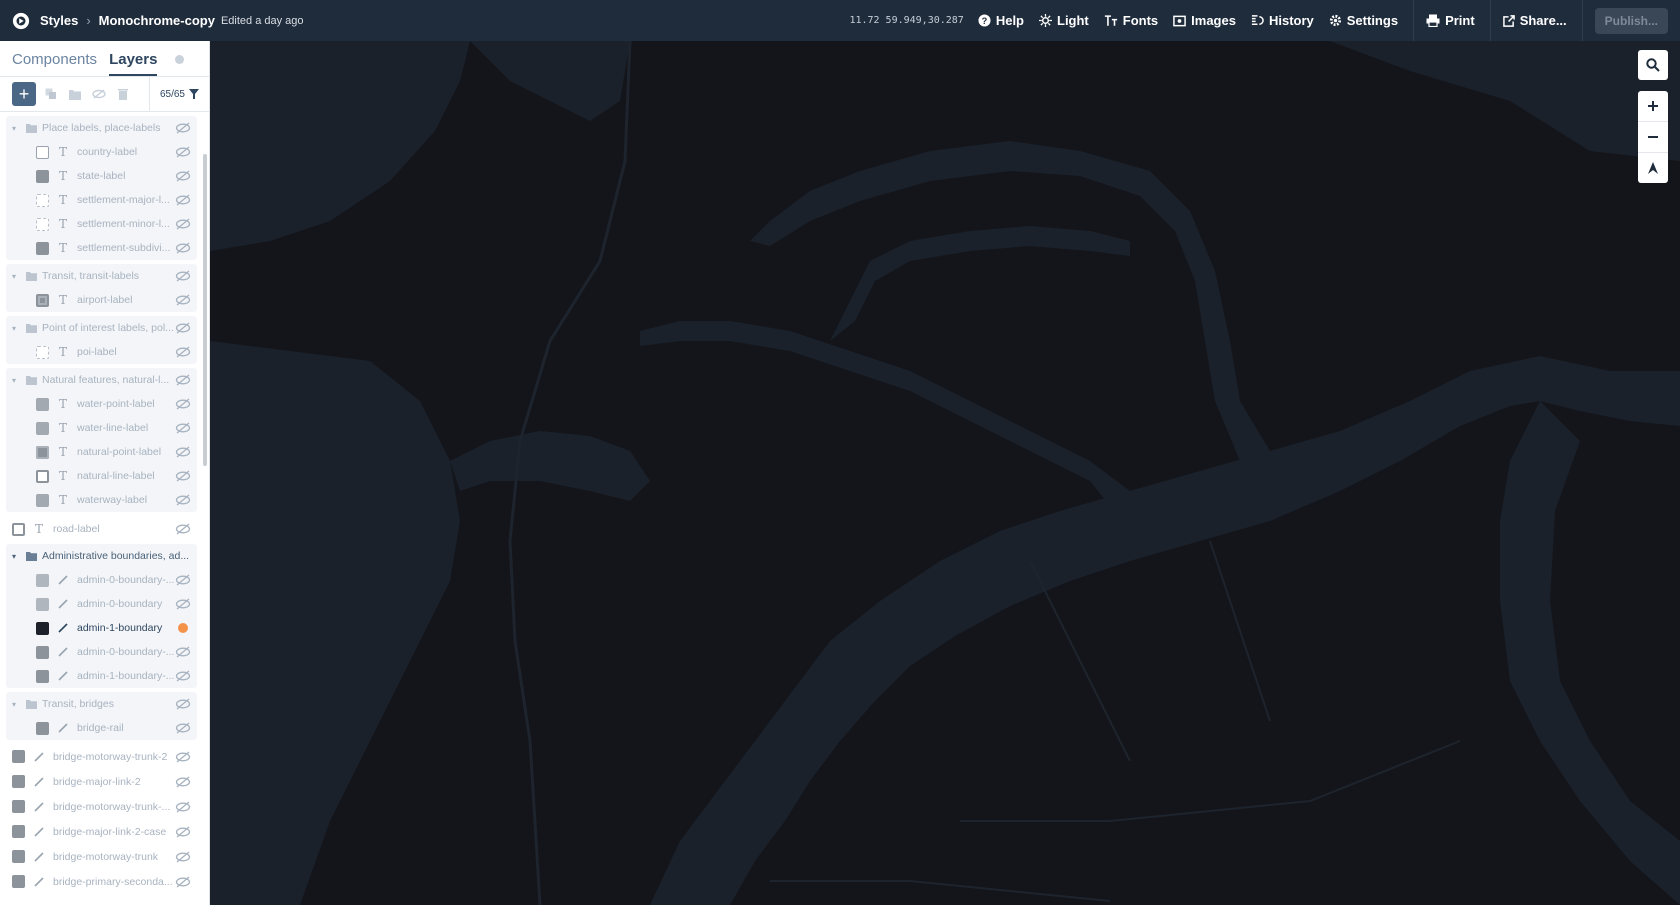 The width and height of the screenshot is (1680, 905). Describe the element at coordinates (98, 756) in the screenshot. I see `layer-item: bridge-motorway-trunk-2` at that location.